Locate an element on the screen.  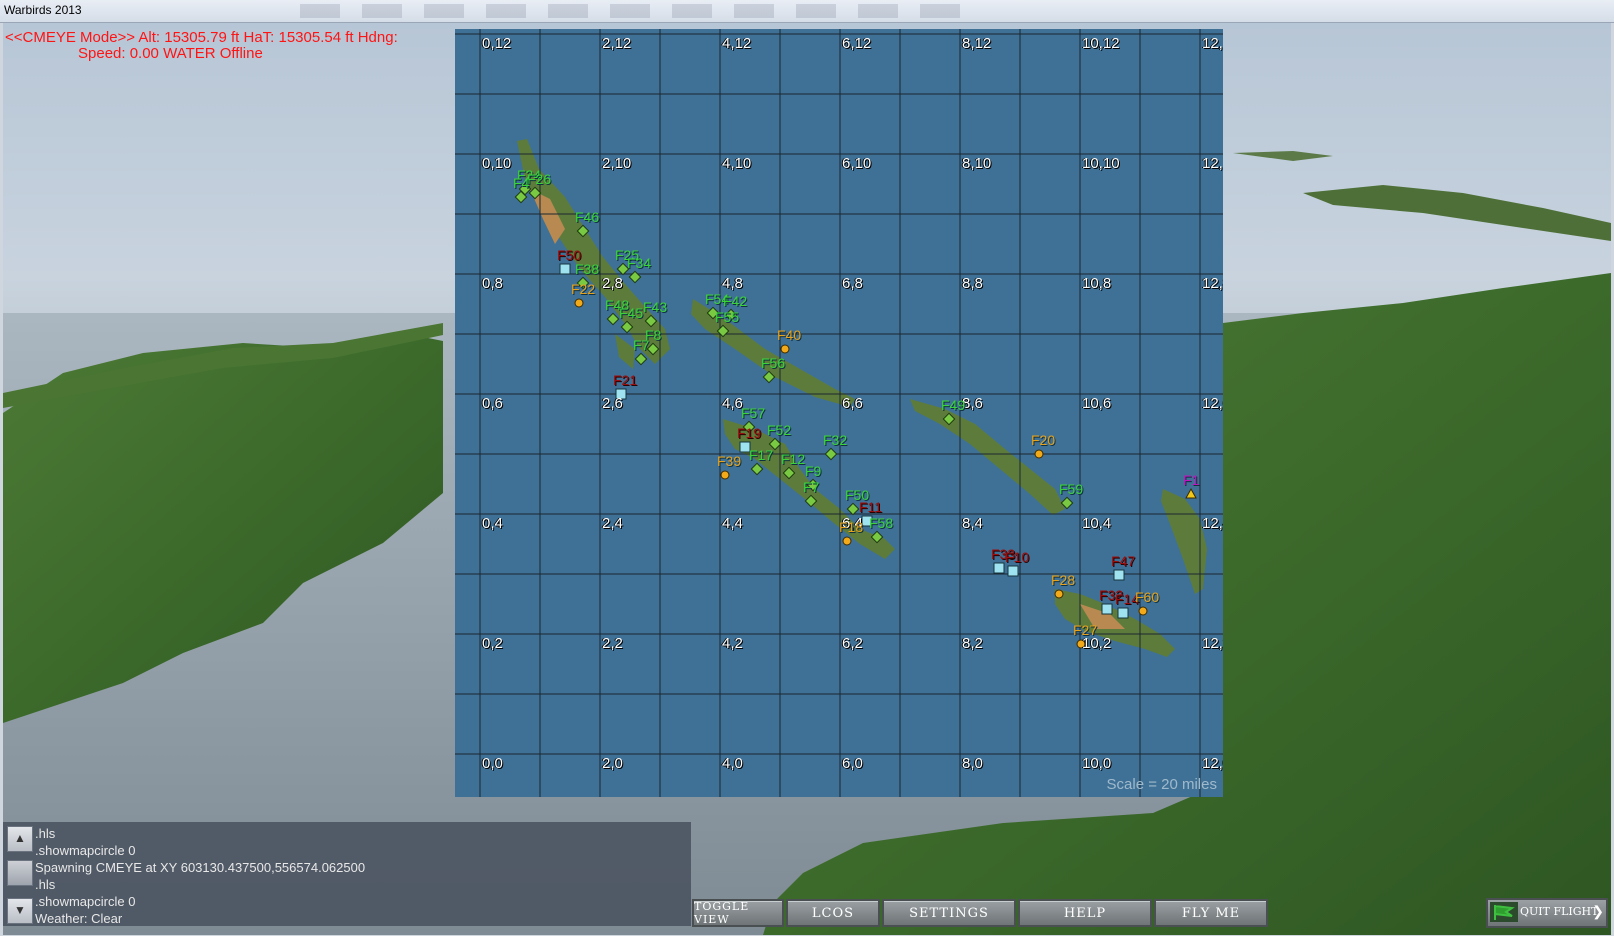
field-label: F12 is located at coordinates (793, 459).